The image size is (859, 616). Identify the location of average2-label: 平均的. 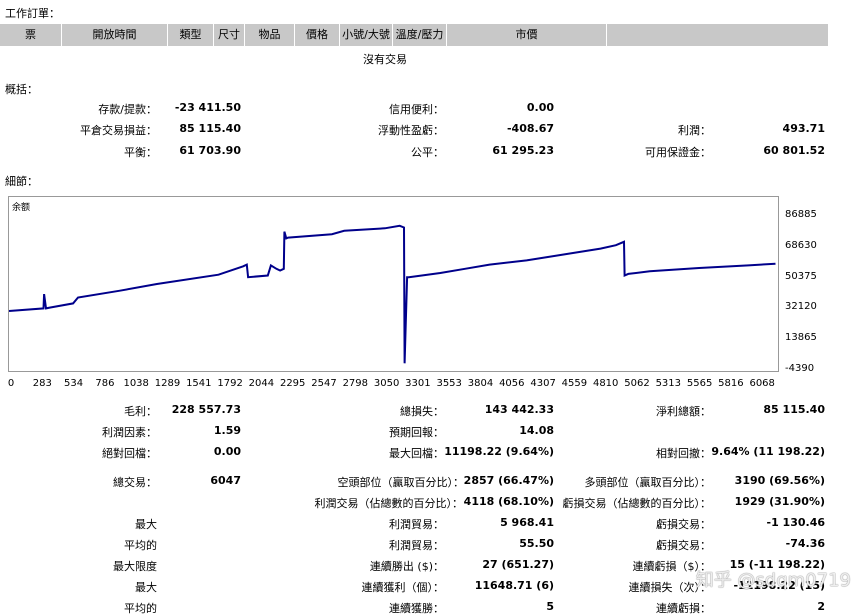
(140, 608).